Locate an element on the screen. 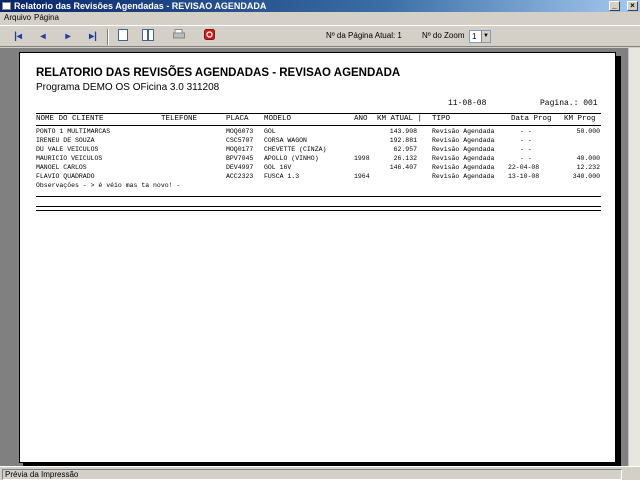 This screenshot has width=640, height=480. cell-placa: MOQ6073 is located at coordinates (240, 131).